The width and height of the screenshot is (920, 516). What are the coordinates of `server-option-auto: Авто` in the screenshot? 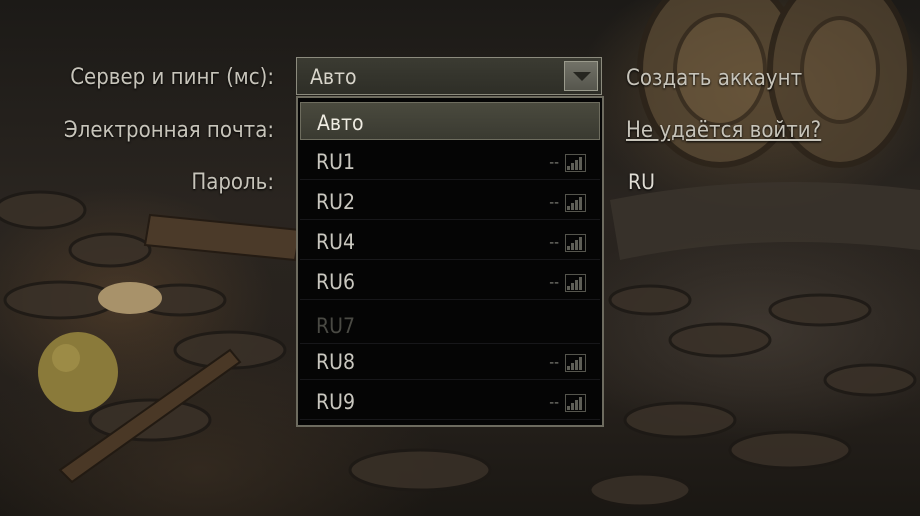 It's located at (450, 121).